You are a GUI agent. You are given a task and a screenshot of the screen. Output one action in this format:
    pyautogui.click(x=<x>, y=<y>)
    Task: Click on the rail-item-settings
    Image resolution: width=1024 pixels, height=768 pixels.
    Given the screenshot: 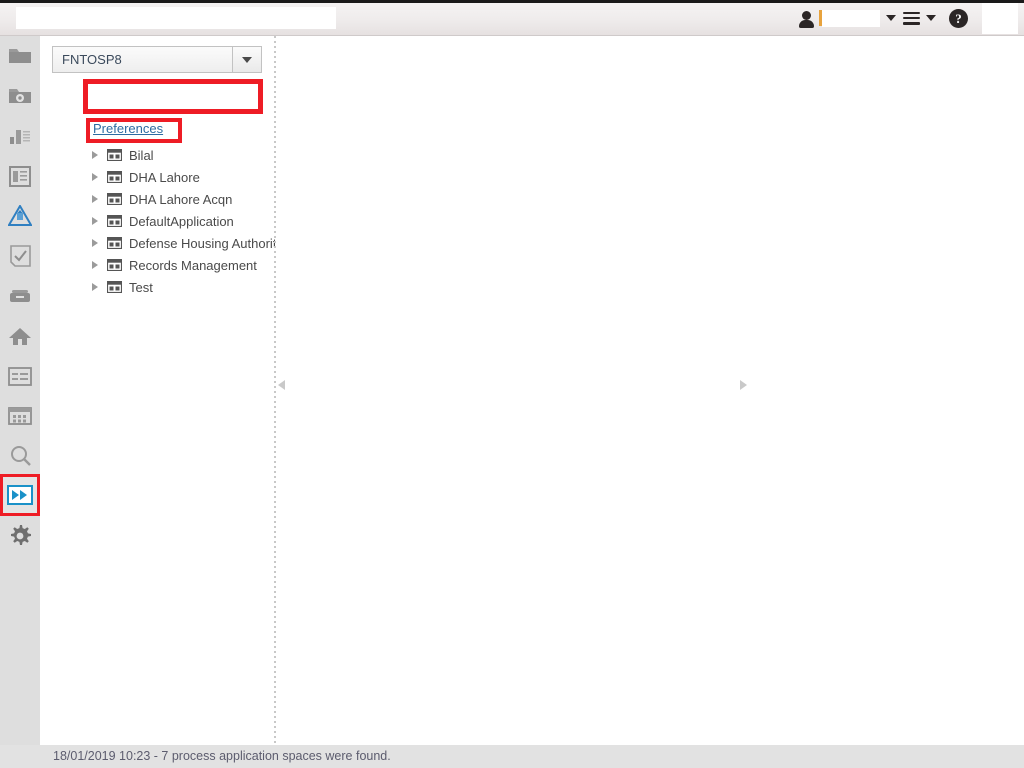 What is the action you would take?
    pyautogui.click(x=20, y=536)
    